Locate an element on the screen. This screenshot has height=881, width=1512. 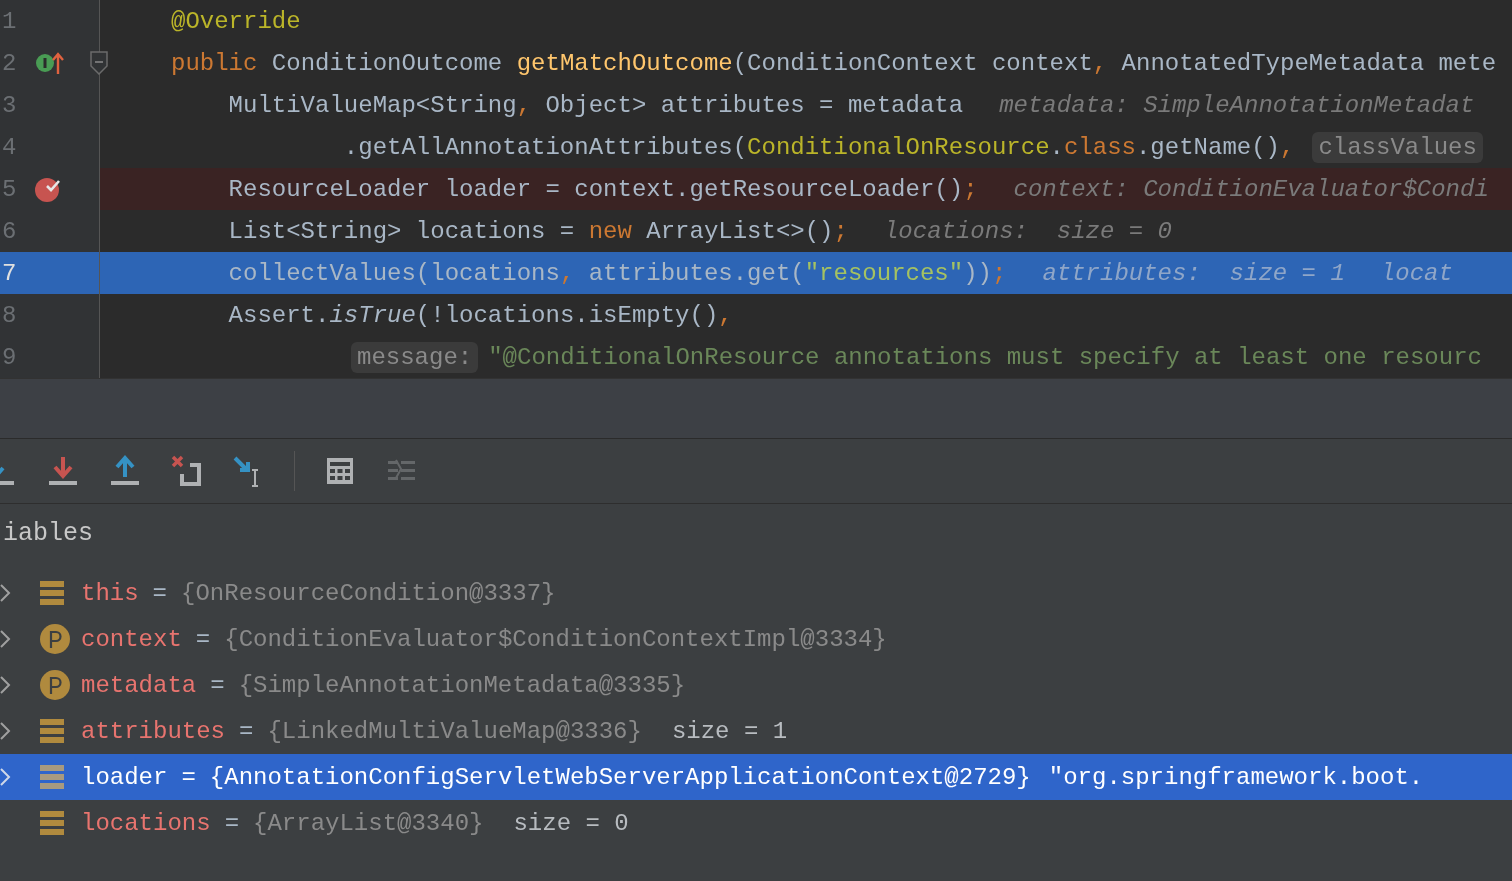
inline-value-hint: context: ConditionEvaluator$Condi is located at coordinates (1251, 189).